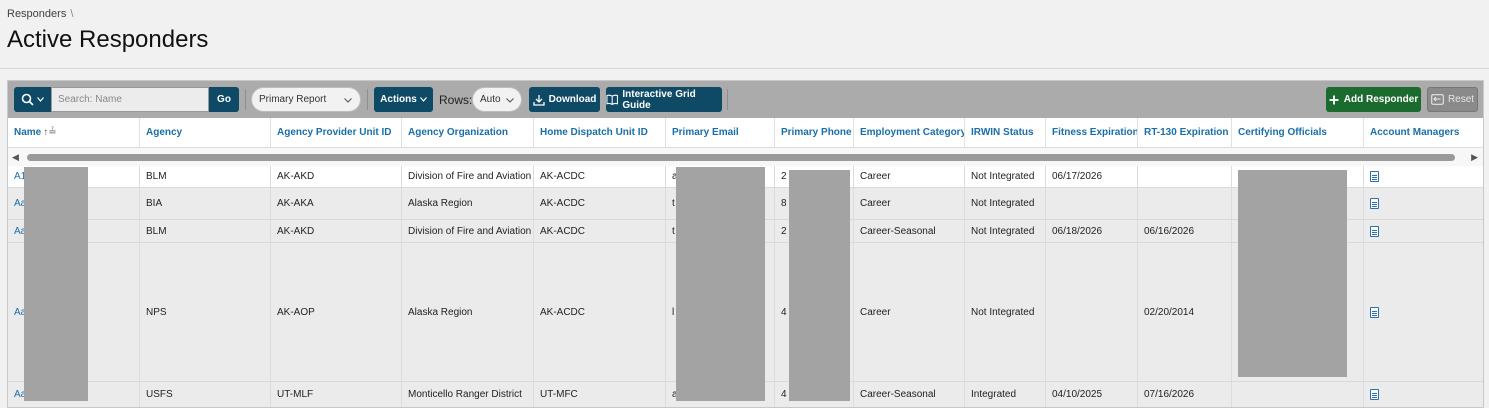  I want to click on column-header-name: Name ↑≟, so click(74, 133).